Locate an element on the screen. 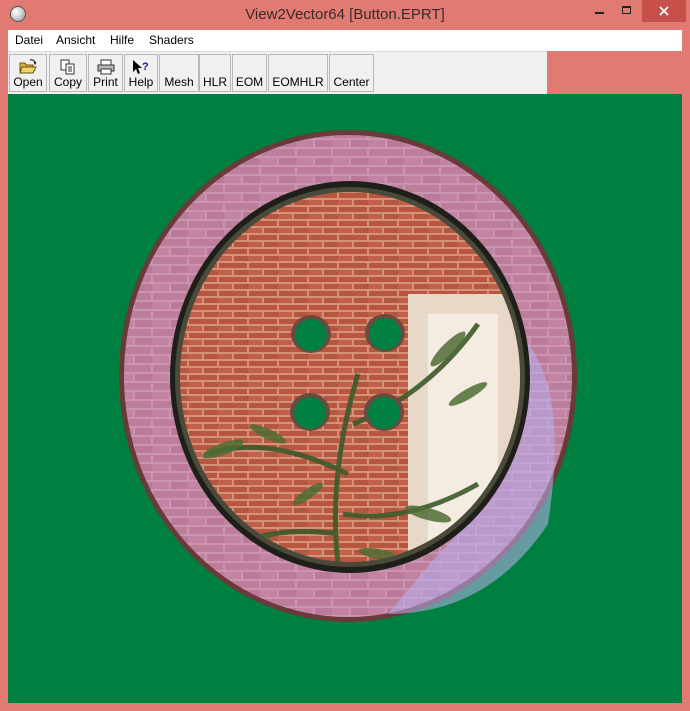  hole-bottom-left is located at coordinates (310, 413).